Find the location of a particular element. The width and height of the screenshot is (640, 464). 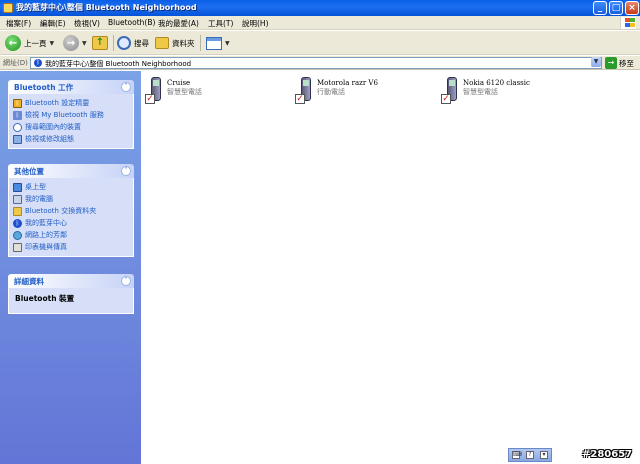

place-my-computer: 我的電腦 is located at coordinates (71, 199).